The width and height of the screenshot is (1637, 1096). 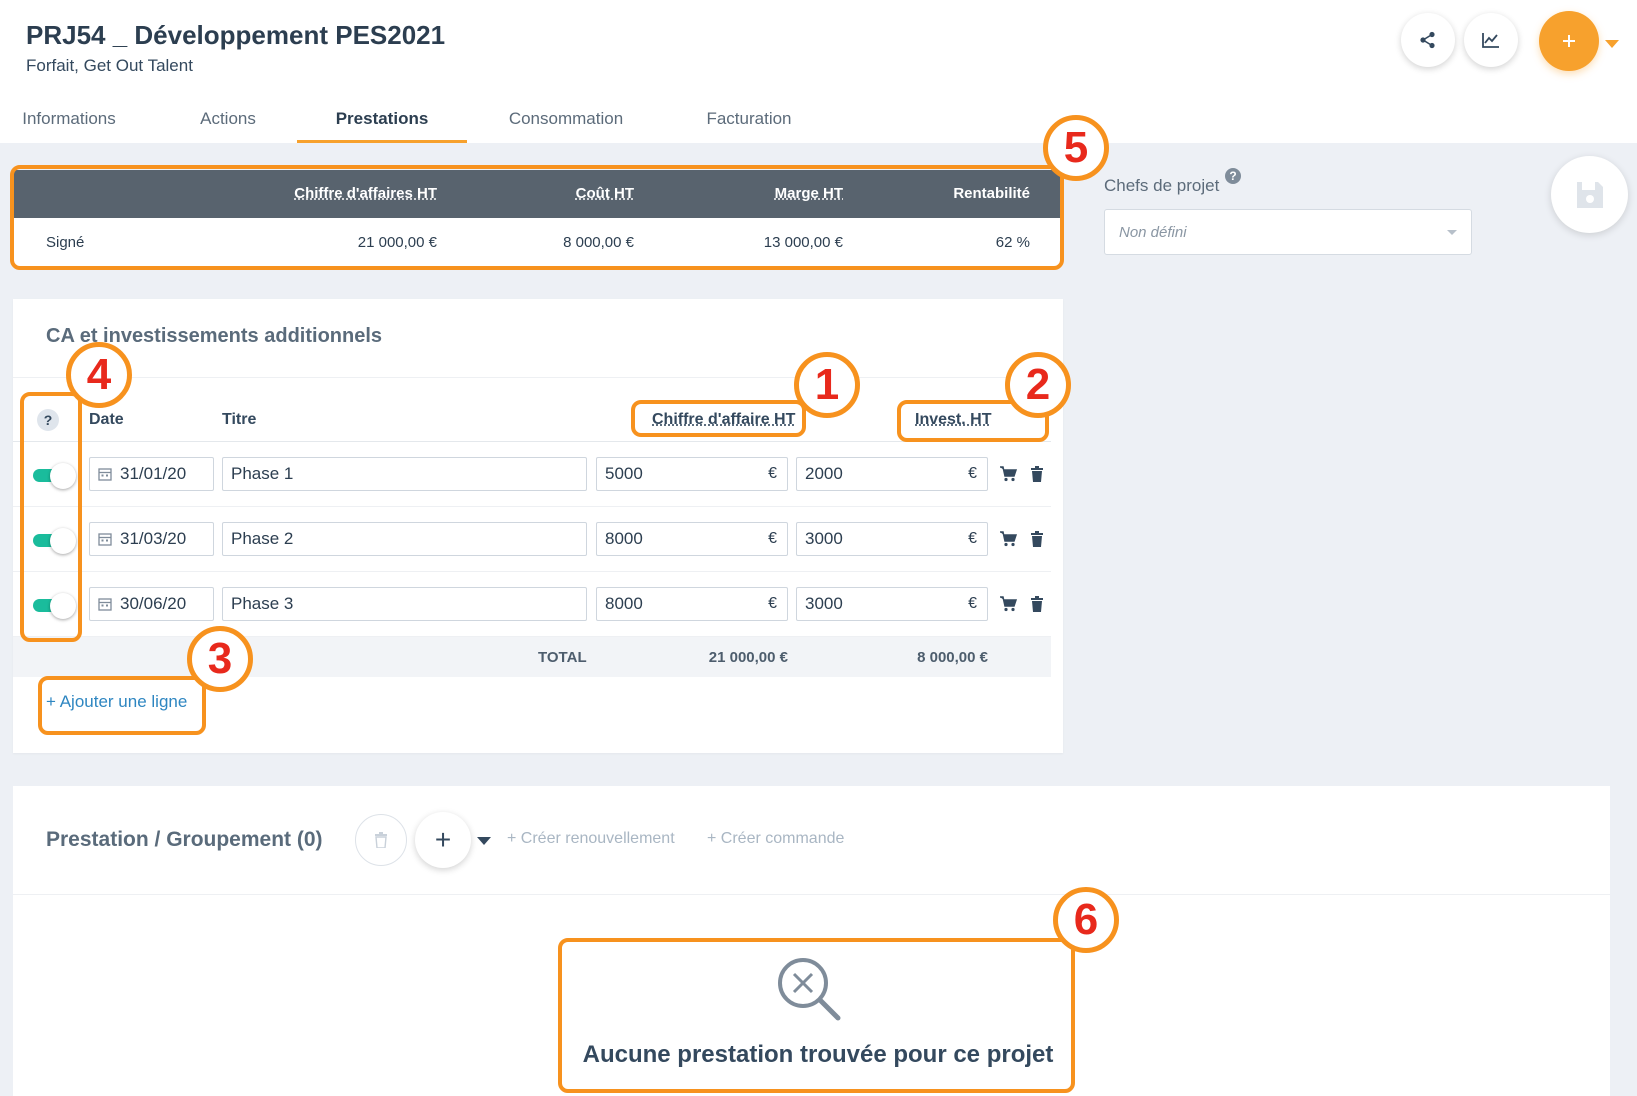 What do you see at coordinates (382, 121) in the screenshot?
I see `tab-prestations: Prestations` at bounding box center [382, 121].